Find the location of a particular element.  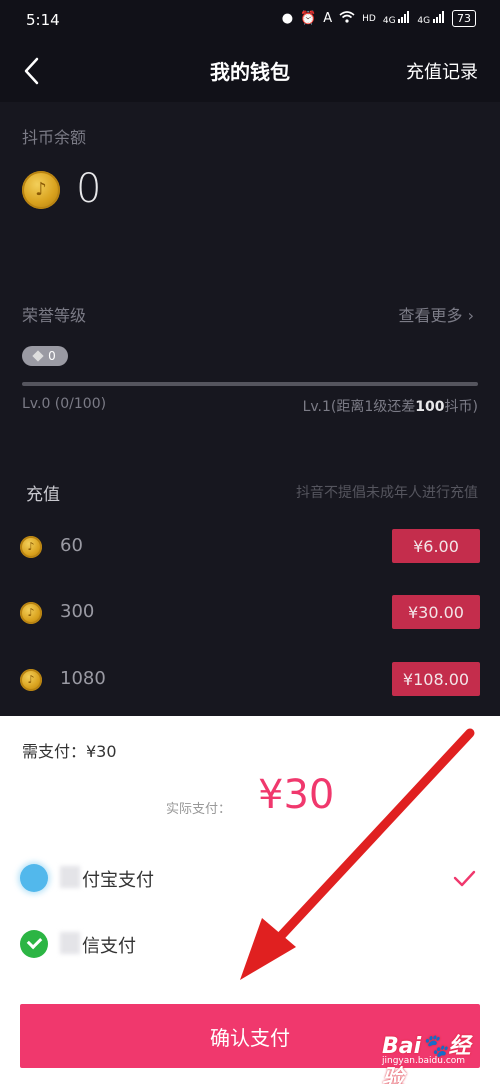

recharge-history-link: 充值记录 is located at coordinates (442, 71).